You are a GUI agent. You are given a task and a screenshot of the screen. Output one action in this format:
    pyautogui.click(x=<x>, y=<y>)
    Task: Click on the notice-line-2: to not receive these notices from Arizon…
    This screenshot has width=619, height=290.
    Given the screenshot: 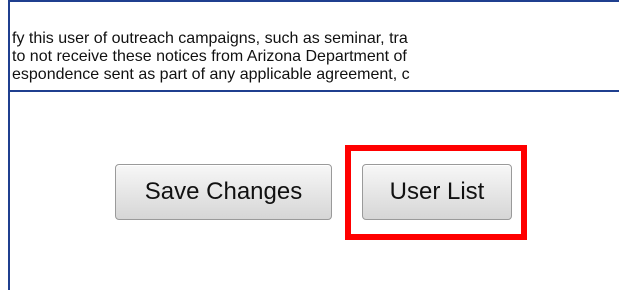 What is the action you would take?
    pyautogui.click(x=209, y=56)
    